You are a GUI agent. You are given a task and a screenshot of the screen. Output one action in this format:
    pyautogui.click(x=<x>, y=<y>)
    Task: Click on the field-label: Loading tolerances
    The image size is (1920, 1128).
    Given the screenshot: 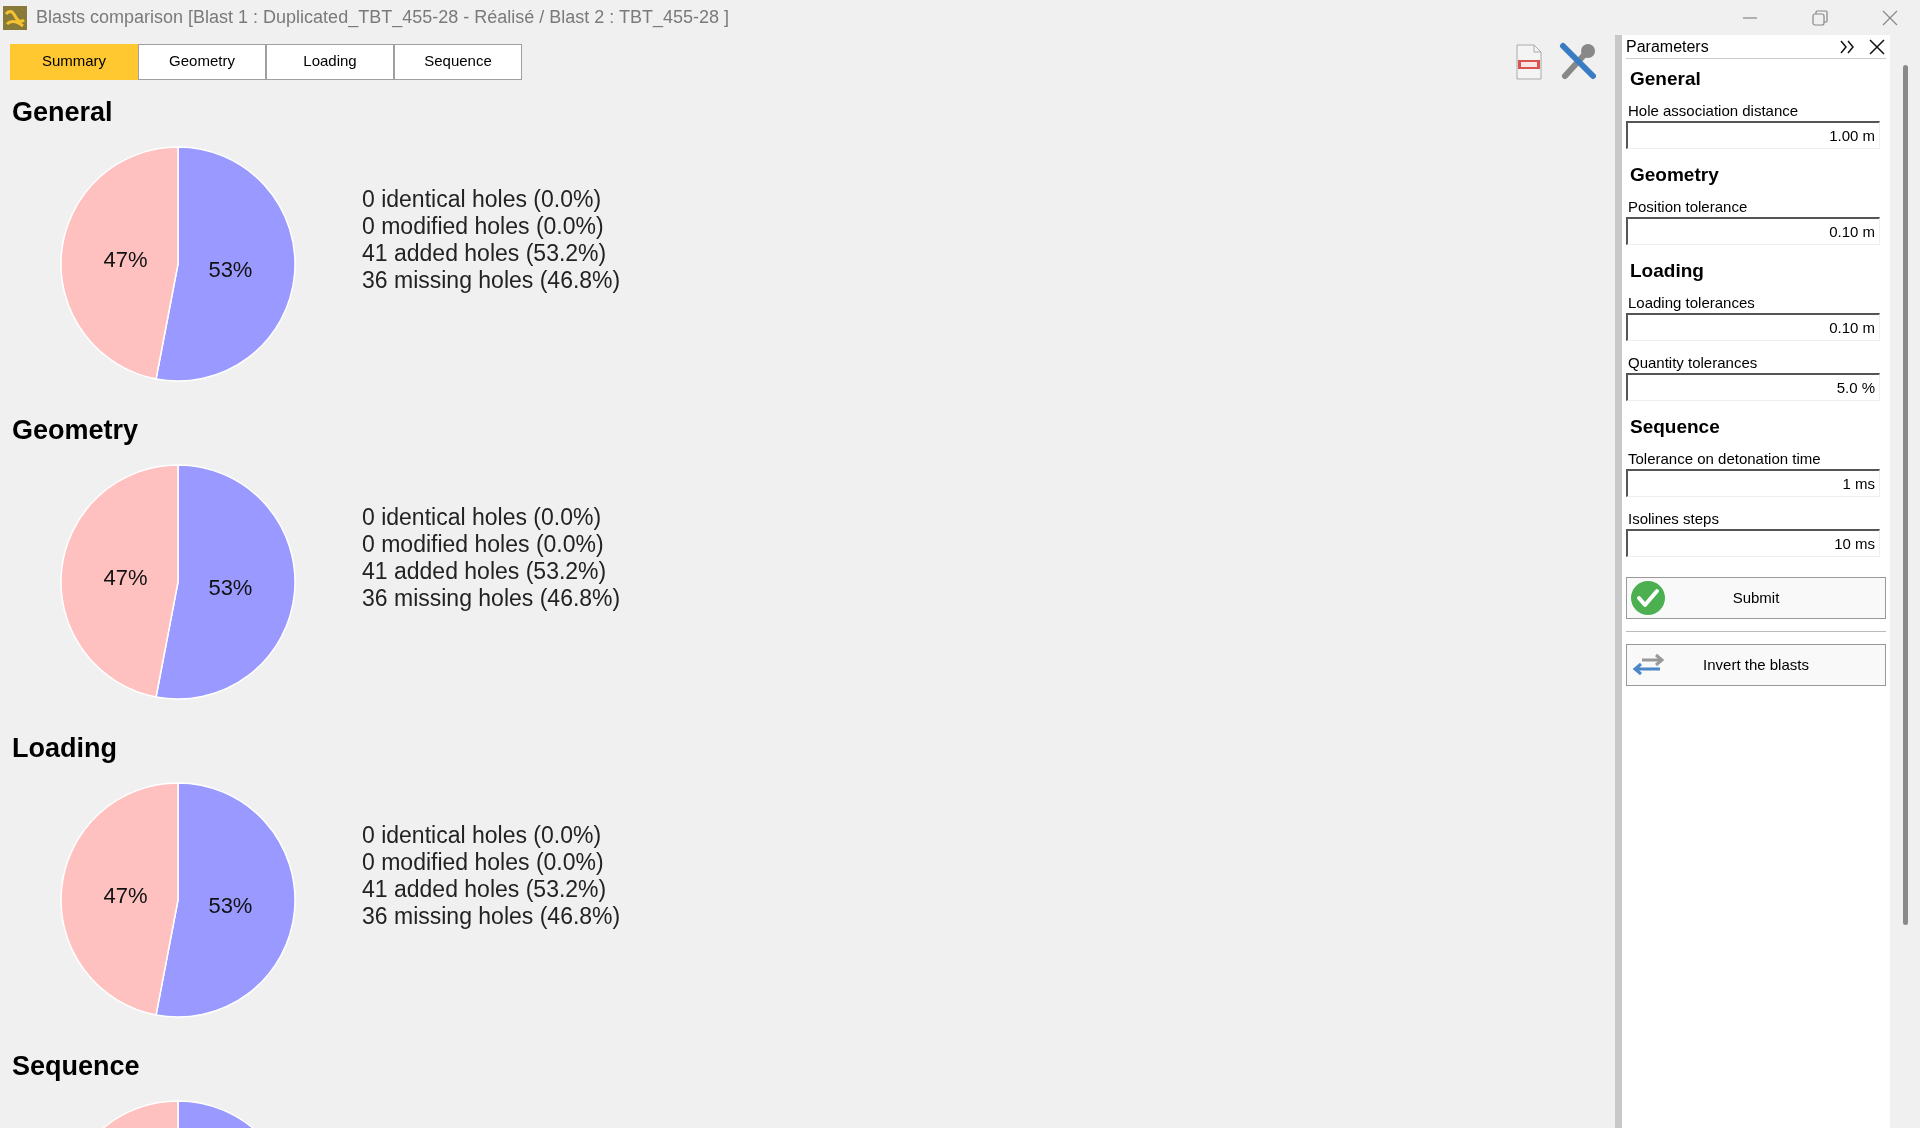 What is the action you would take?
    pyautogui.click(x=1691, y=303)
    